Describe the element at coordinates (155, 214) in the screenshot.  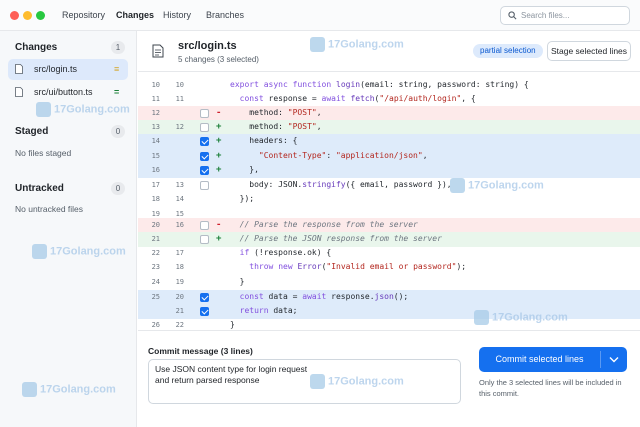
I see `old-line-number: 19` at that location.